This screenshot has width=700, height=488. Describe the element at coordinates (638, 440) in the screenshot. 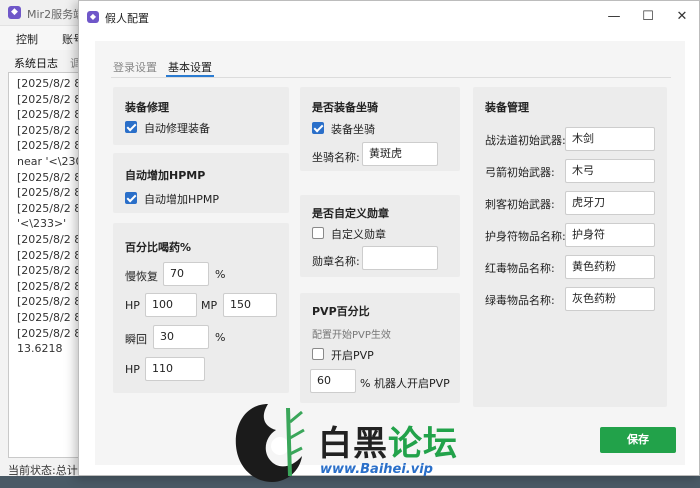

I see `save-button: 保存` at that location.